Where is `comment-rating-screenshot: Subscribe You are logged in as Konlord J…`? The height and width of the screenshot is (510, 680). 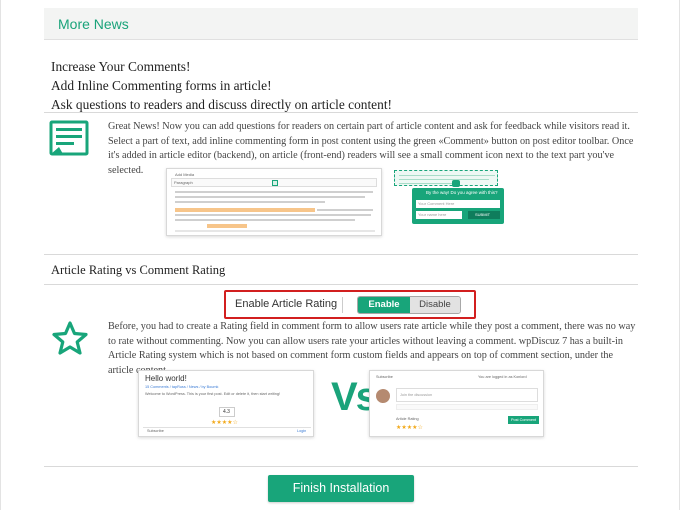 comment-rating-screenshot: Subscribe You are logged in as Konlord J… is located at coordinates (456, 403).